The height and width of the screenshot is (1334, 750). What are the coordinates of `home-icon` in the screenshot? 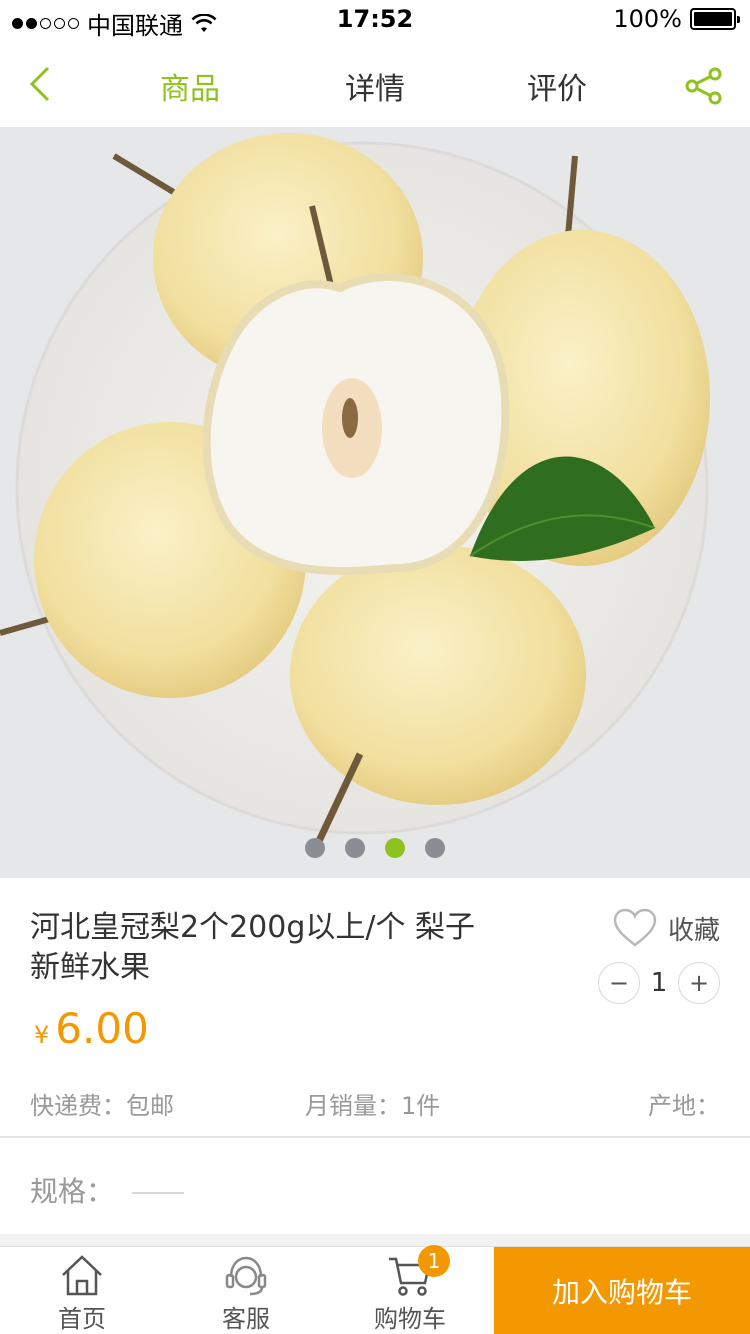 It's located at (82, 1275).